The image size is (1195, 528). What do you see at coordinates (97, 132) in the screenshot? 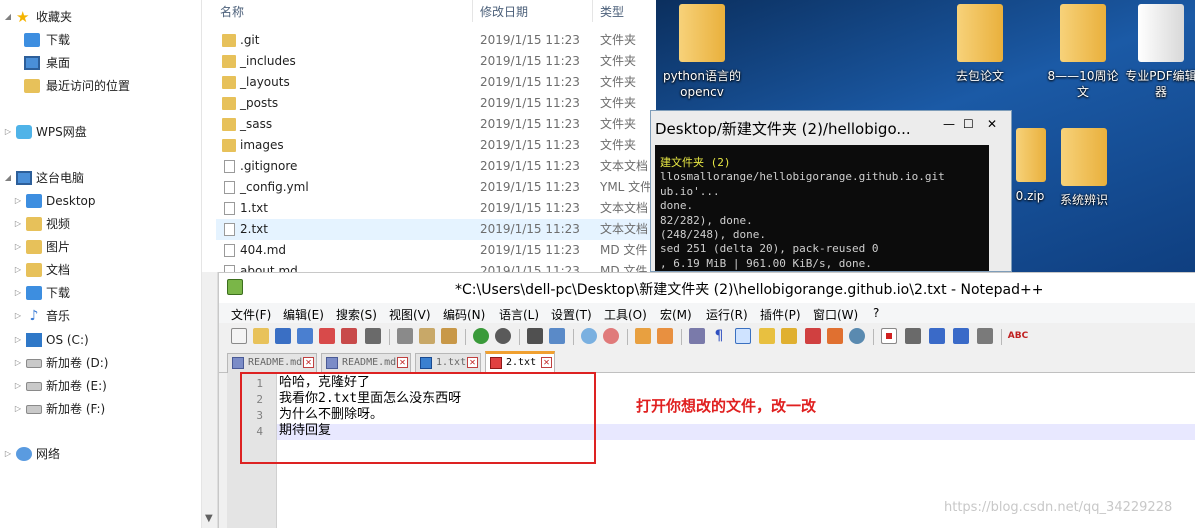
I see `nav-wps: ▷ WPS网盘` at bounding box center [97, 132].